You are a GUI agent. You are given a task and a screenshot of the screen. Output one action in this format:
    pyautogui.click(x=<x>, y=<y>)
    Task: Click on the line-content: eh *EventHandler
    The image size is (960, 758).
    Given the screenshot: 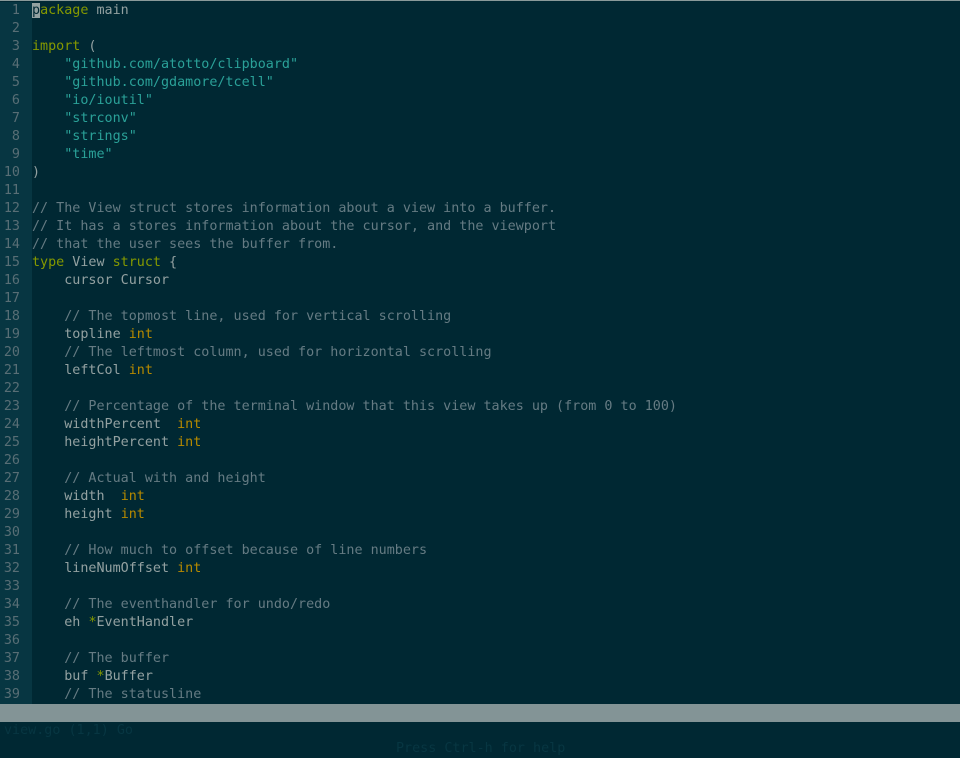 What is the action you would take?
    pyautogui.click(x=112, y=623)
    